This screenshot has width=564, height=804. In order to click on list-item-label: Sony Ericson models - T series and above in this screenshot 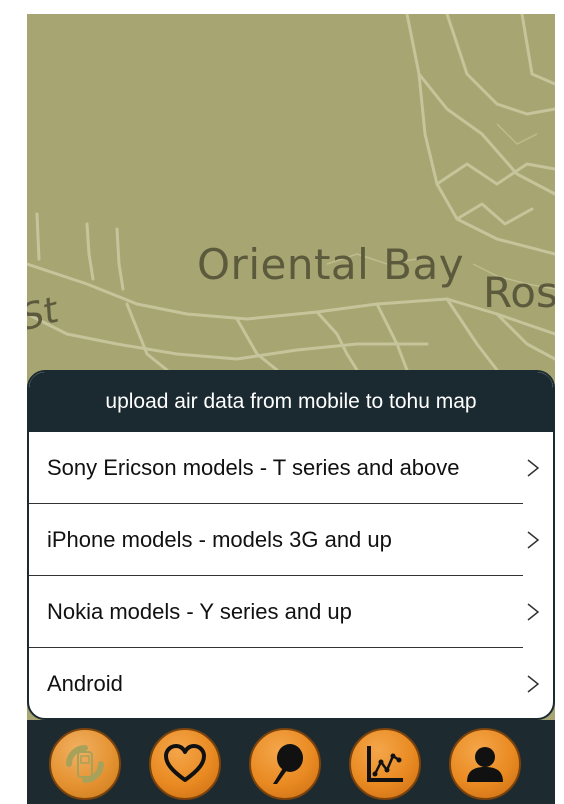, I will do `click(253, 467)`.